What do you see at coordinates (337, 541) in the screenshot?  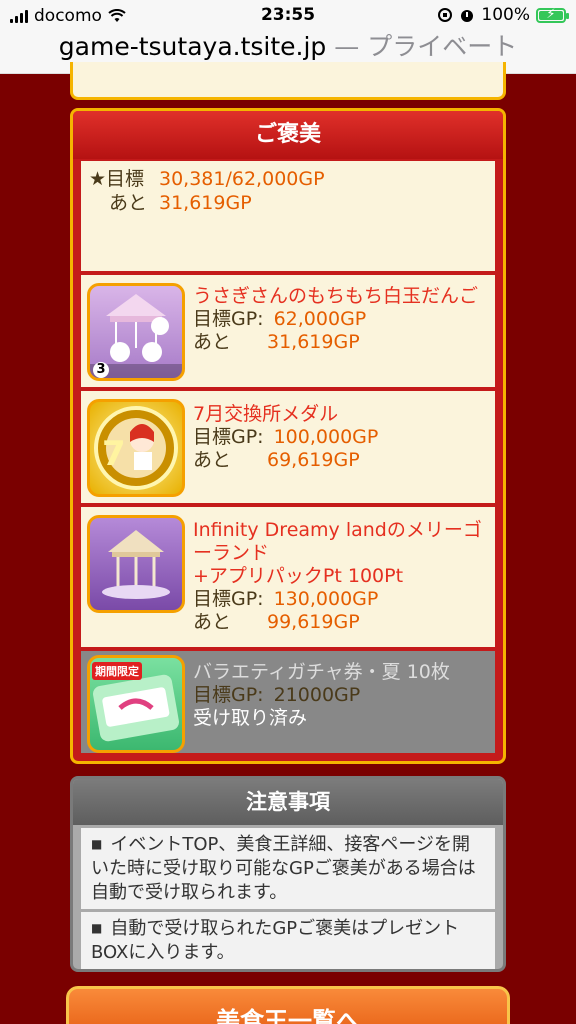 I see `item-name: Infinity Dreamy landのメリーゴーランド` at bounding box center [337, 541].